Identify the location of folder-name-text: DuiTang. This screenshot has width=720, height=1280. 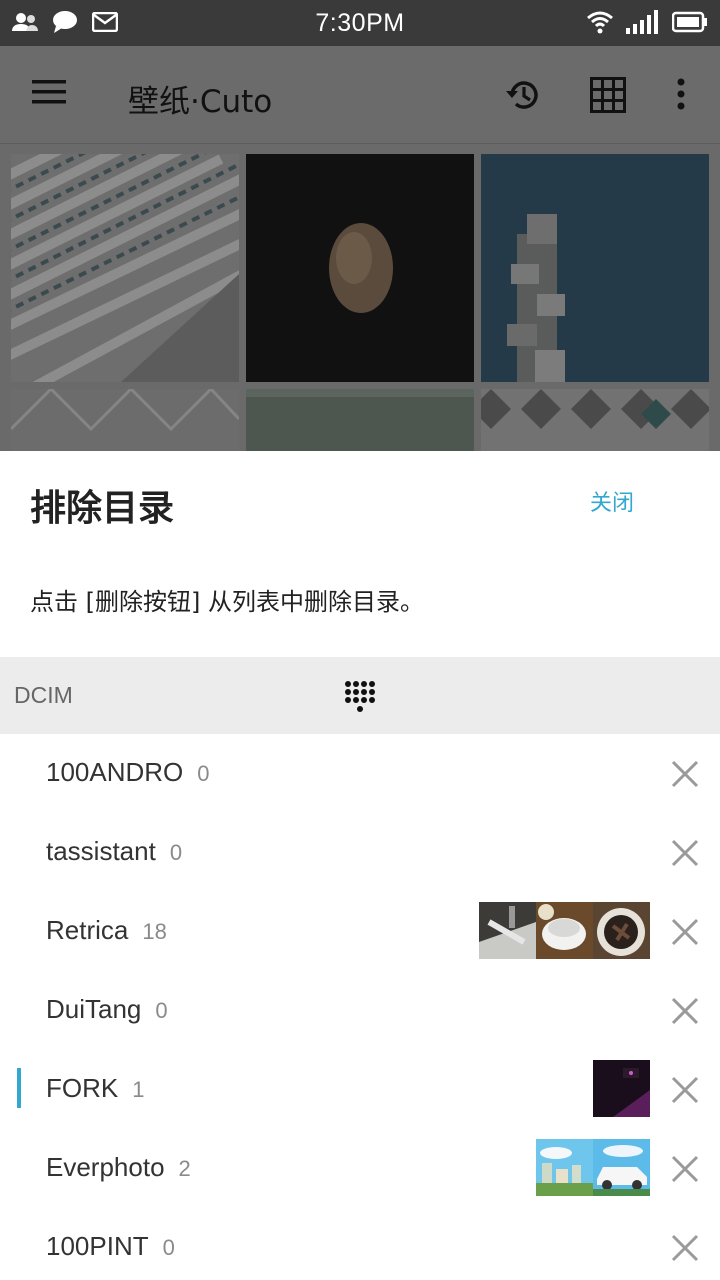
(94, 1009).